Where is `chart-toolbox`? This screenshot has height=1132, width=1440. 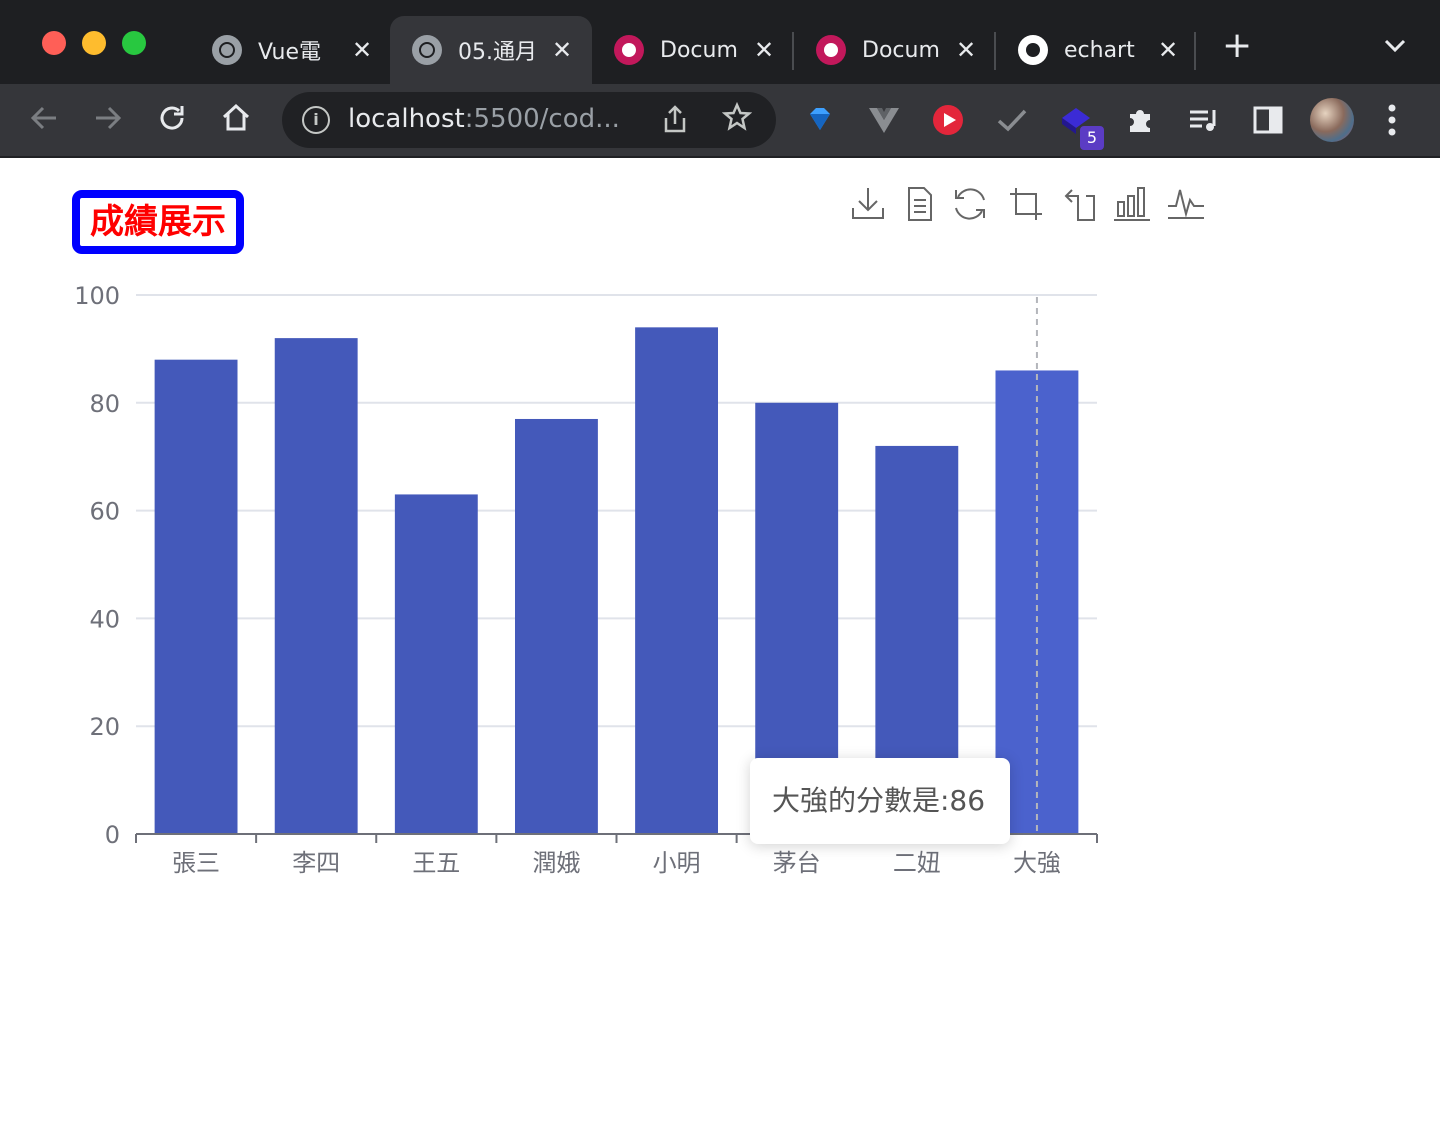
chart-toolbox is located at coordinates (1028, 206).